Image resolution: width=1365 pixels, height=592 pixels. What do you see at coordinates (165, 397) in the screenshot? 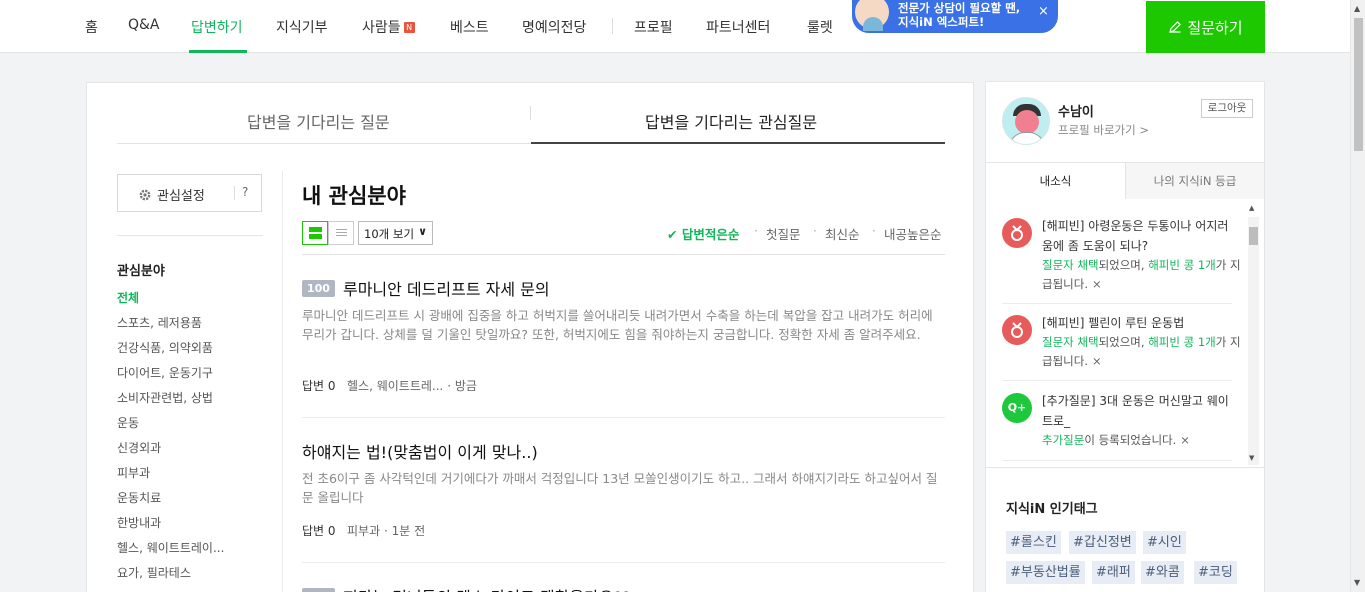
I see `category-item: 소비자관련법, 상법` at bounding box center [165, 397].